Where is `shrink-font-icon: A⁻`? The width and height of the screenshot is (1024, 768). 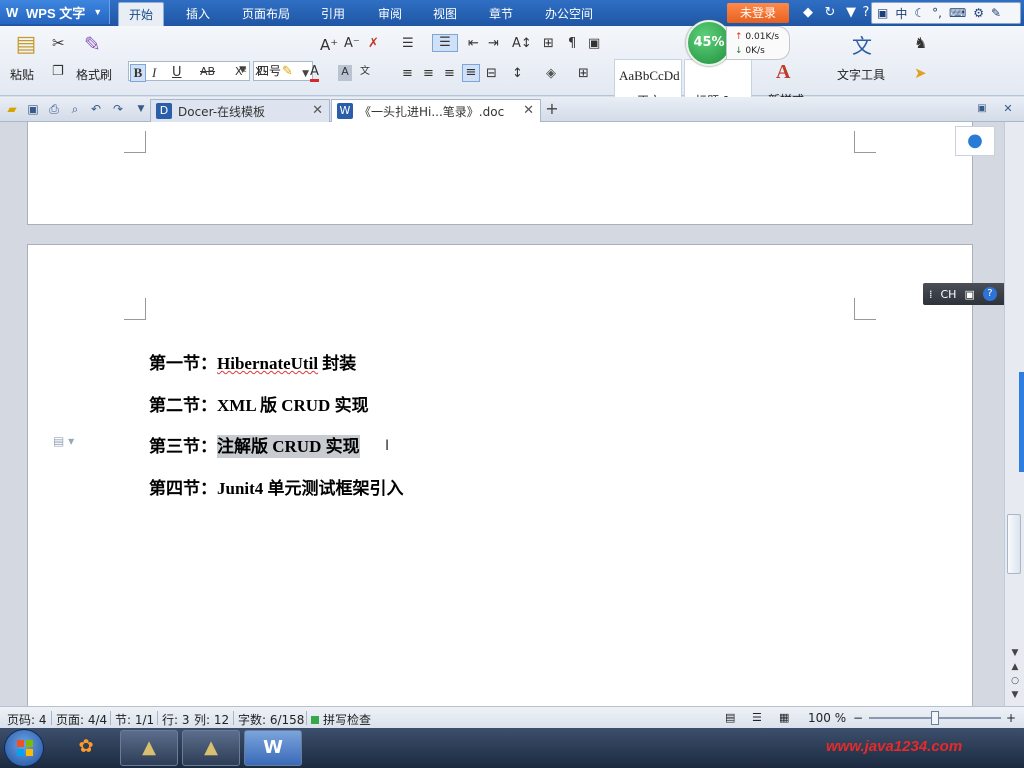
shrink-font-icon: A⁻ is located at coordinates (352, 43).